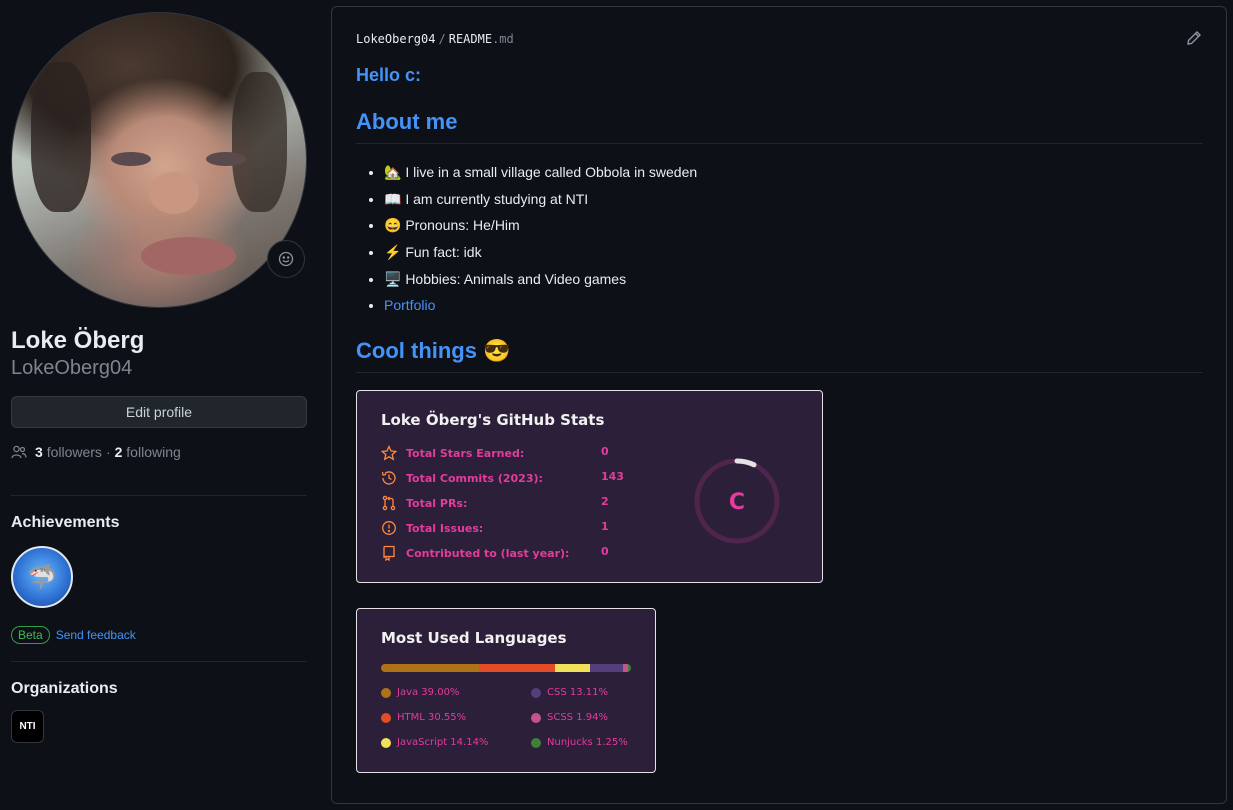 This screenshot has width=1233, height=810. Describe the element at coordinates (1194, 38) in the screenshot. I see `pencil-icon` at that location.